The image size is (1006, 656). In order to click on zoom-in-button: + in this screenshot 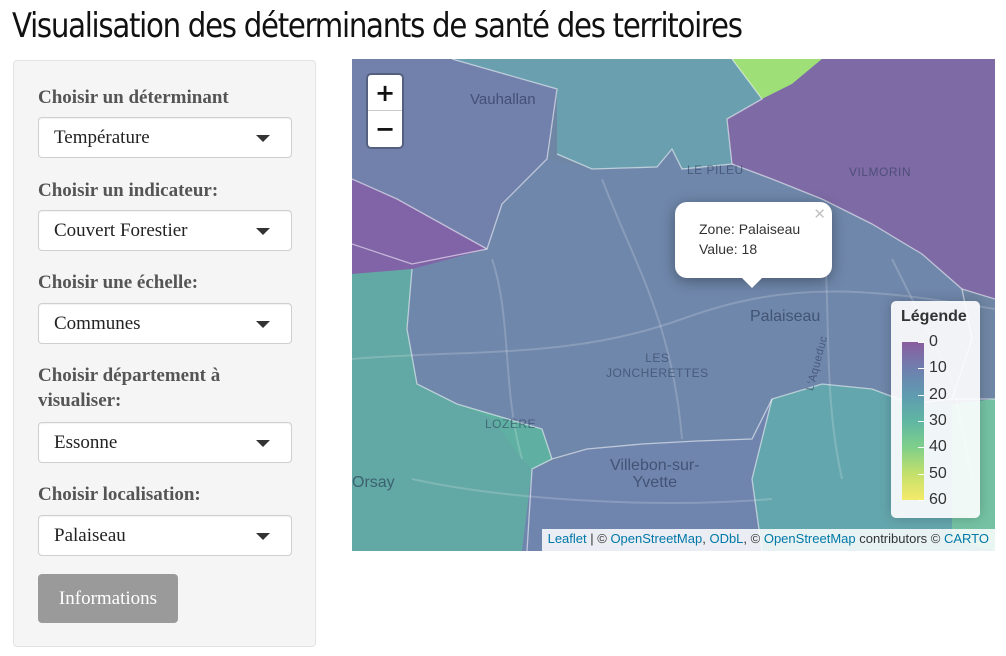, I will do `click(385, 93)`.